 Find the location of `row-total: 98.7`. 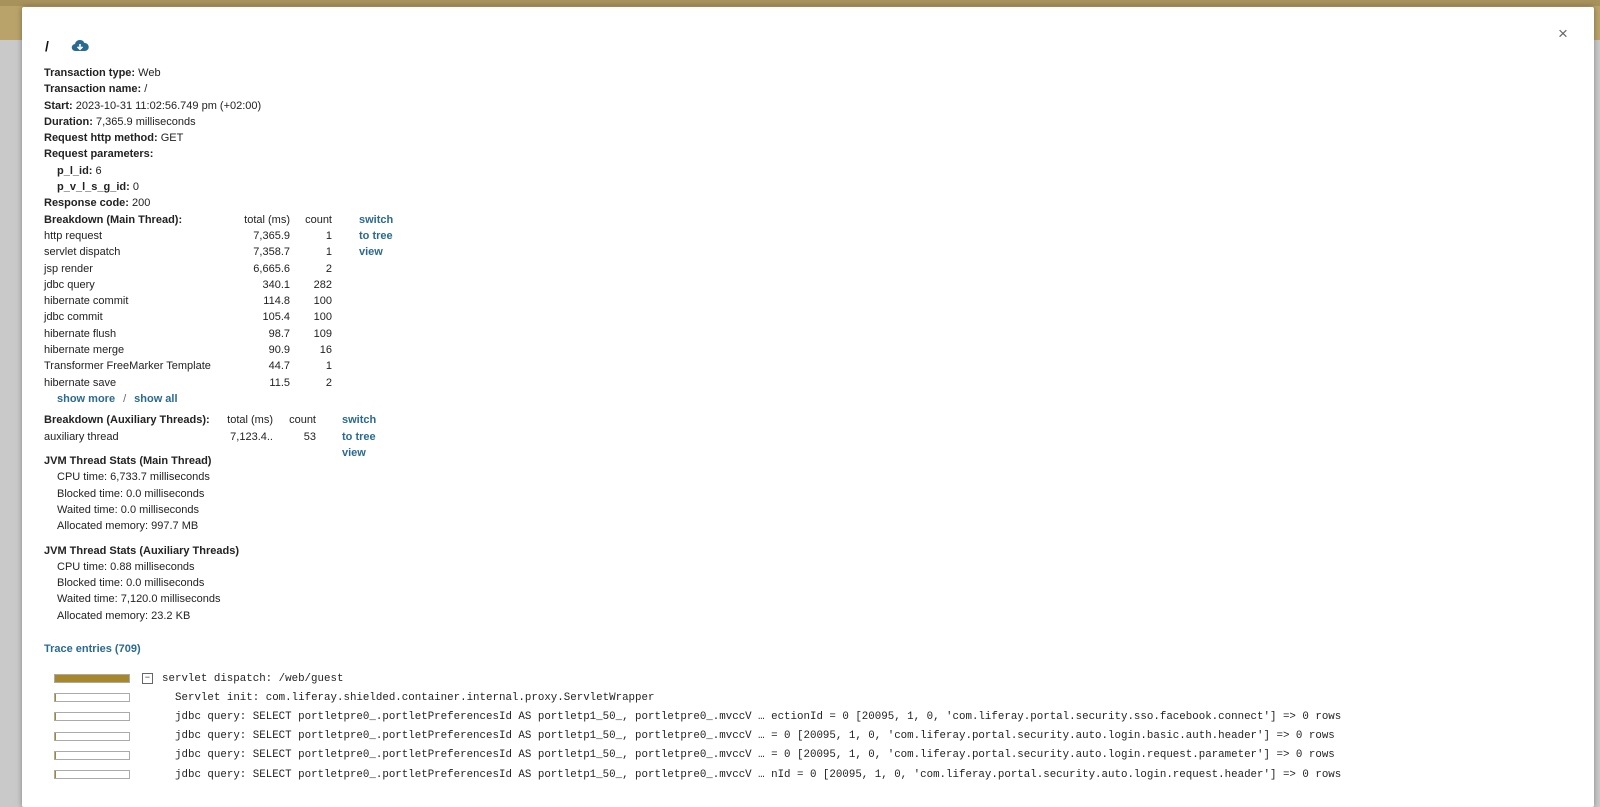

row-total: 98.7 is located at coordinates (279, 333).